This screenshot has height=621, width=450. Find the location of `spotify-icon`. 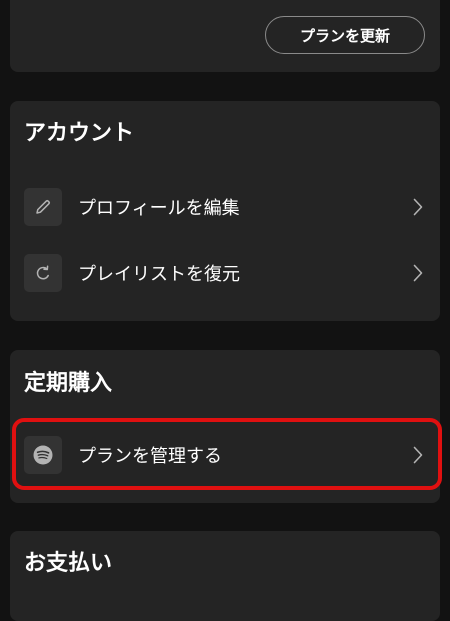

spotify-icon is located at coordinates (43, 455).